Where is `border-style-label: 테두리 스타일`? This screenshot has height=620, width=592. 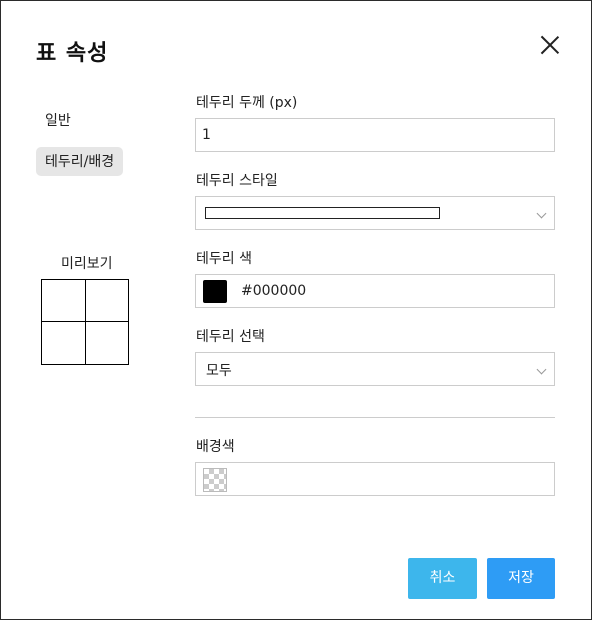 border-style-label: 테두리 스타일 is located at coordinates (237, 181).